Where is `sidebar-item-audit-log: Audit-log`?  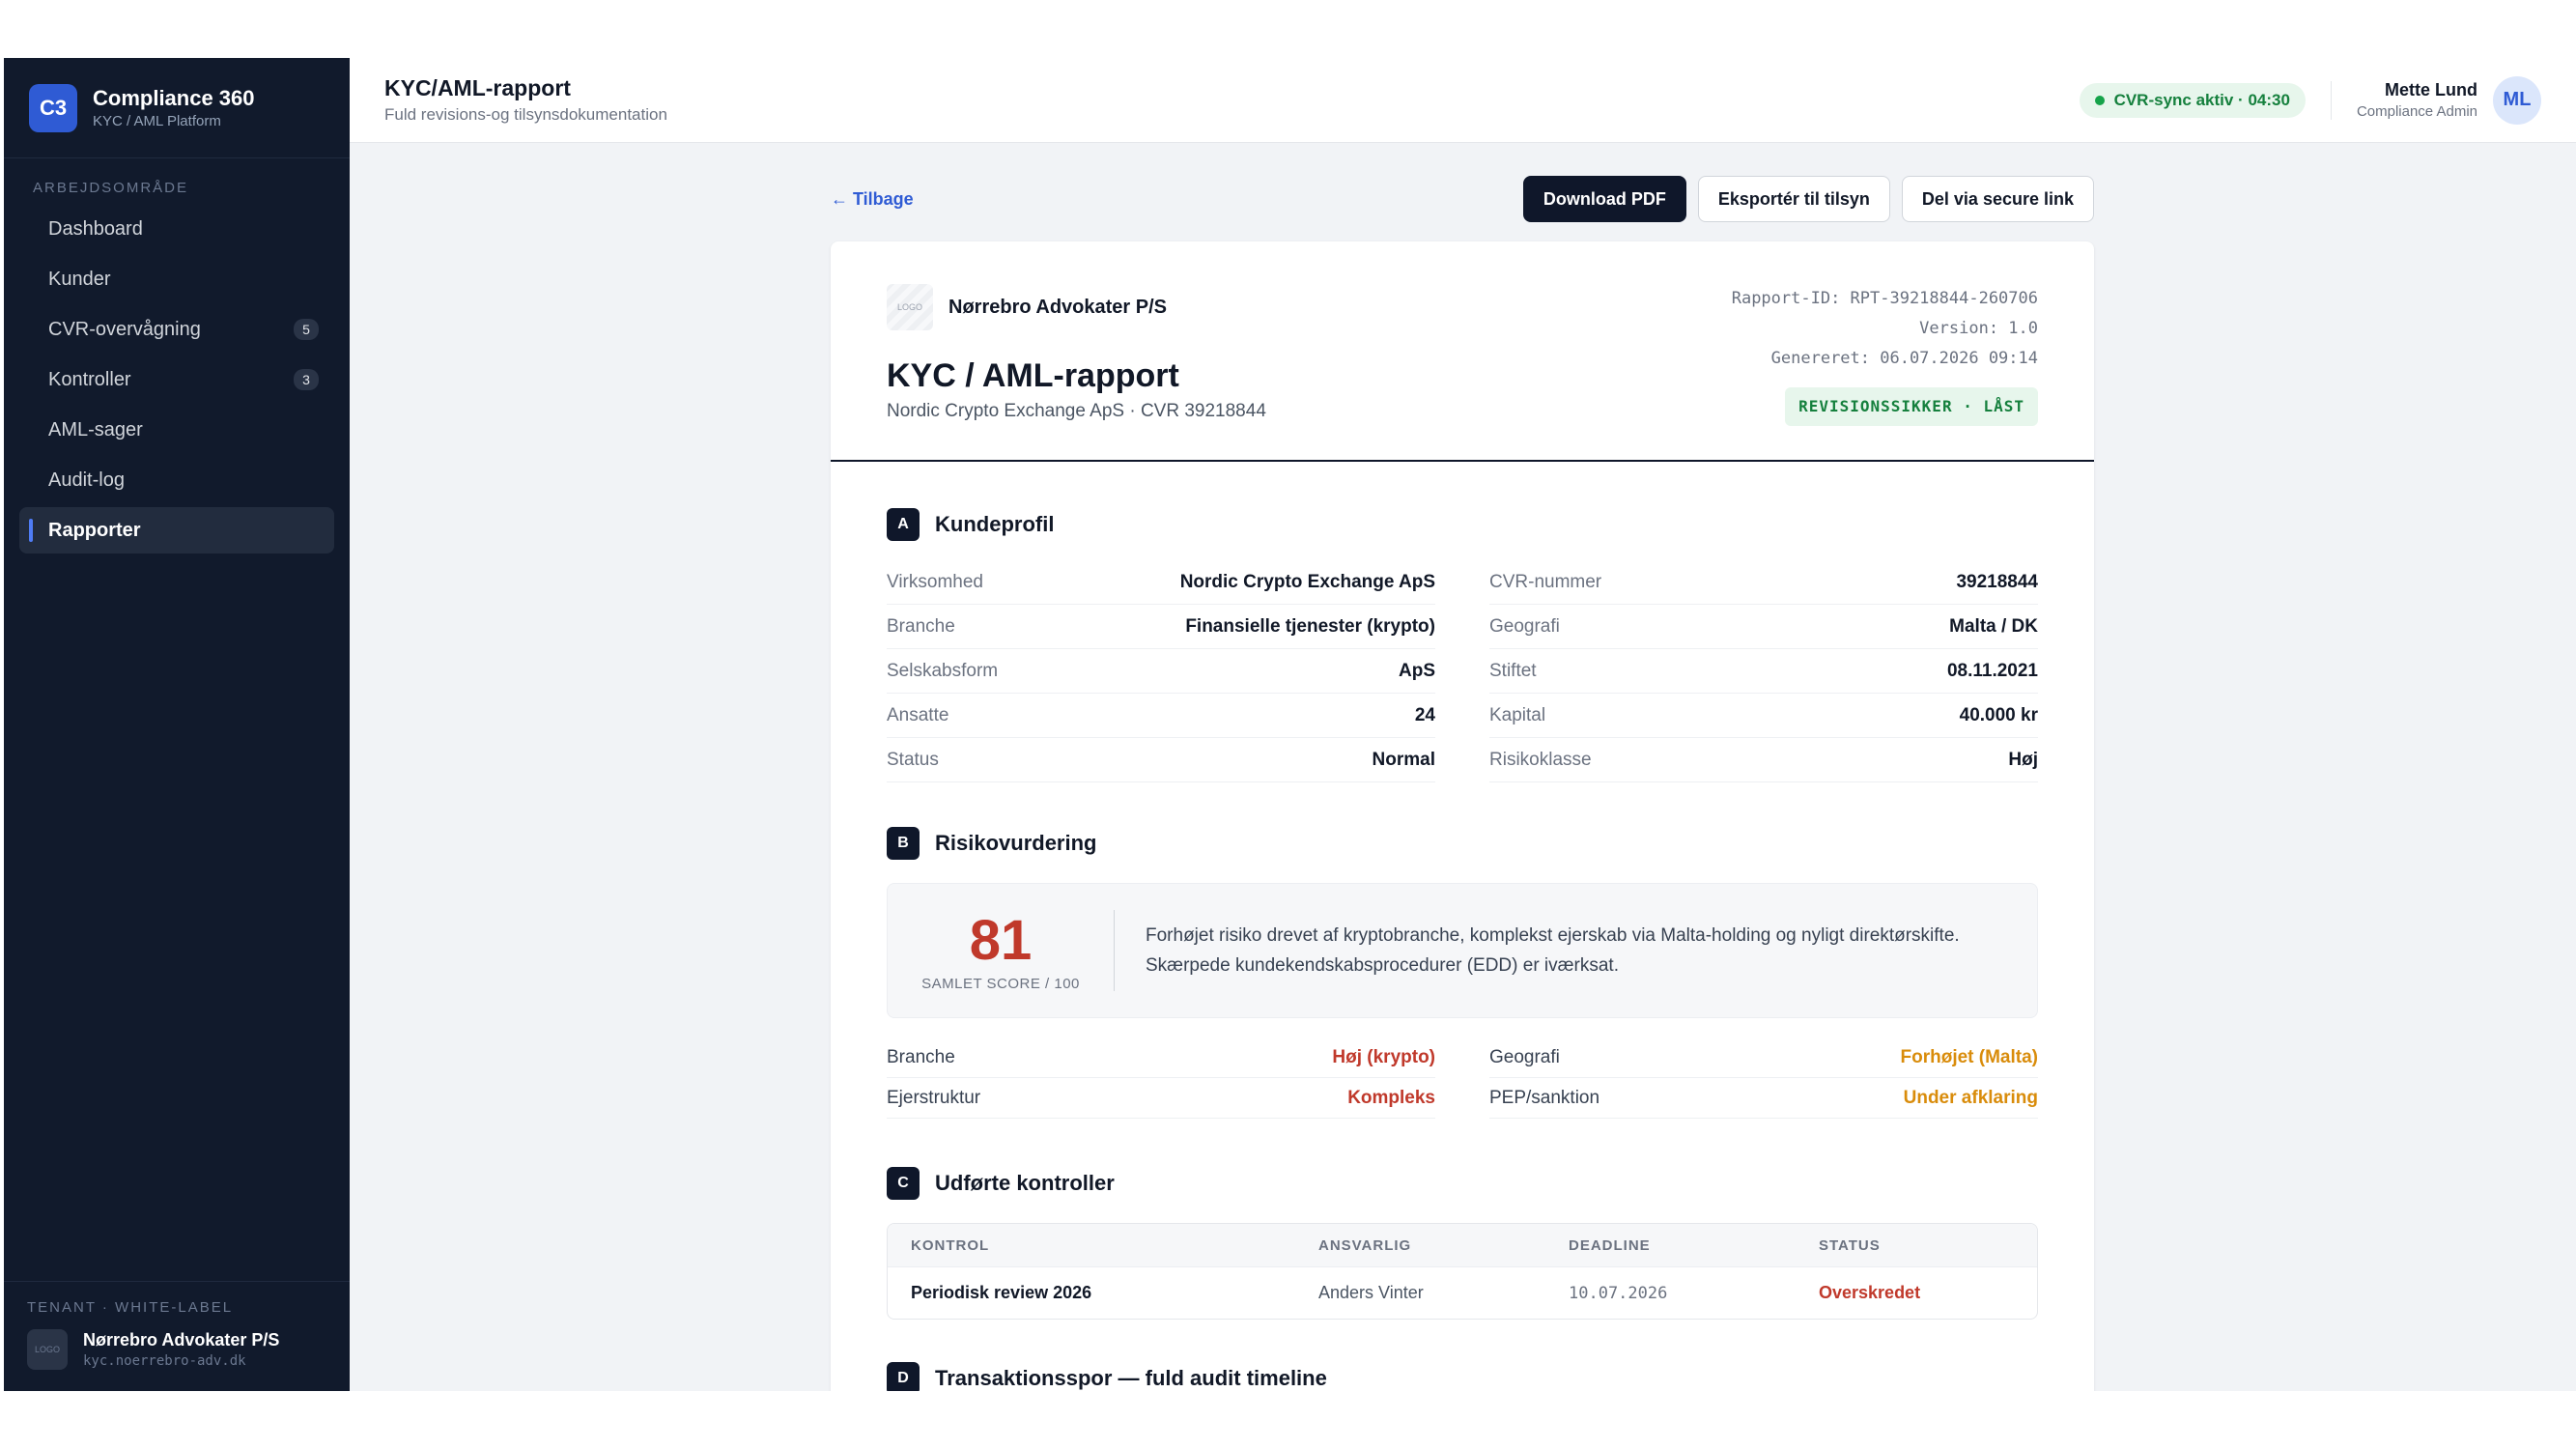
sidebar-item-audit-log: Audit-log is located at coordinates (176, 480).